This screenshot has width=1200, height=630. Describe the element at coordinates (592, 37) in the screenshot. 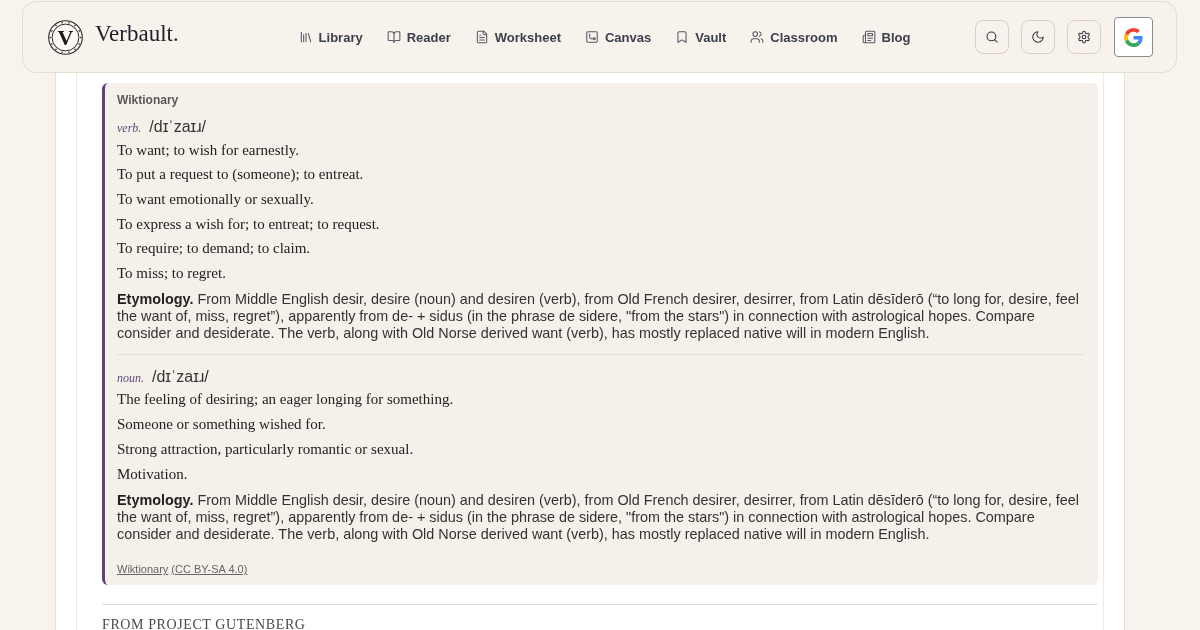

I see `square-path-icon` at that location.